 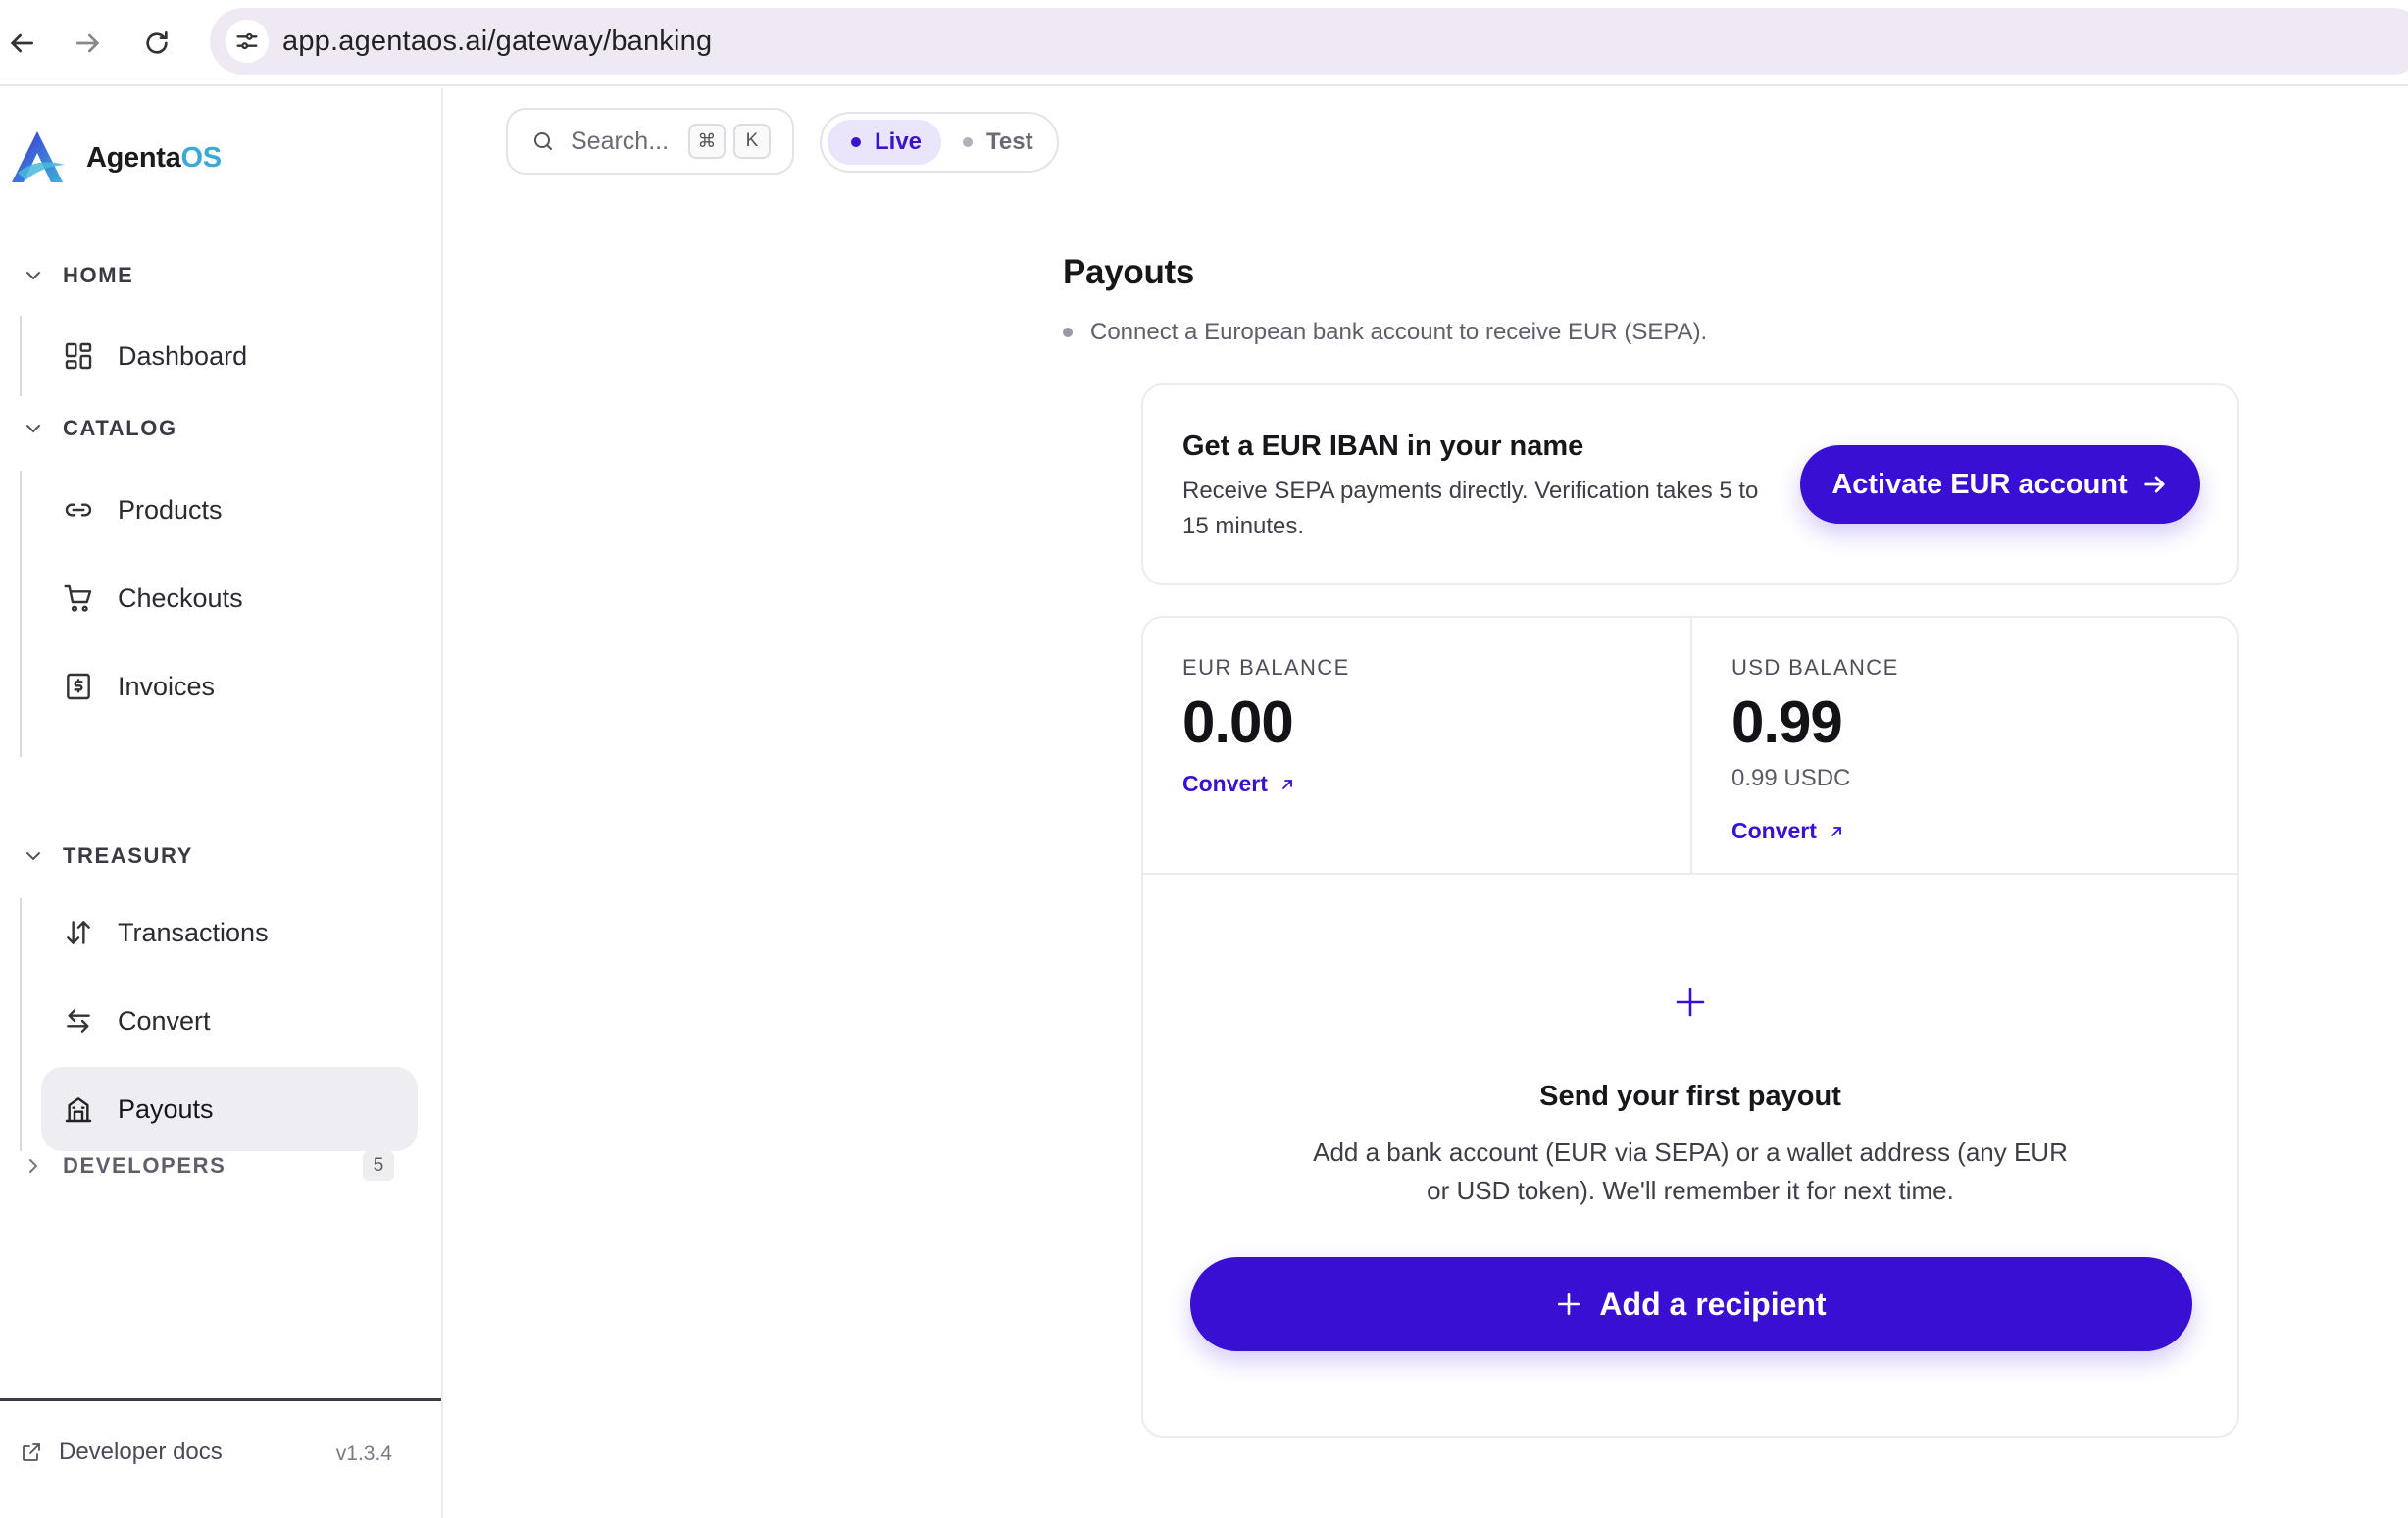 What do you see at coordinates (378, 1166) in the screenshot?
I see `developers-count-badge: 5` at bounding box center [378, 1166].